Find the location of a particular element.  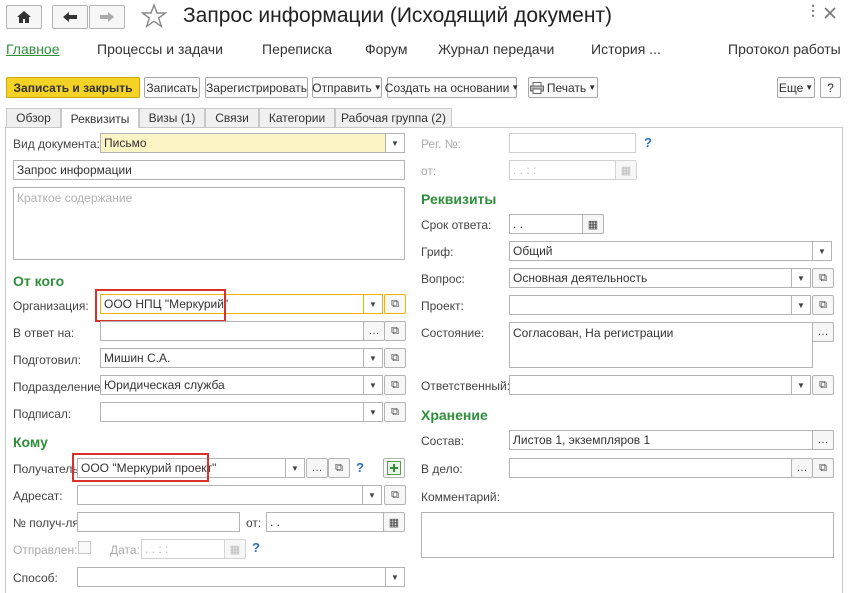

grif-dropdown: ▼ is located at coordinates (822, 251).